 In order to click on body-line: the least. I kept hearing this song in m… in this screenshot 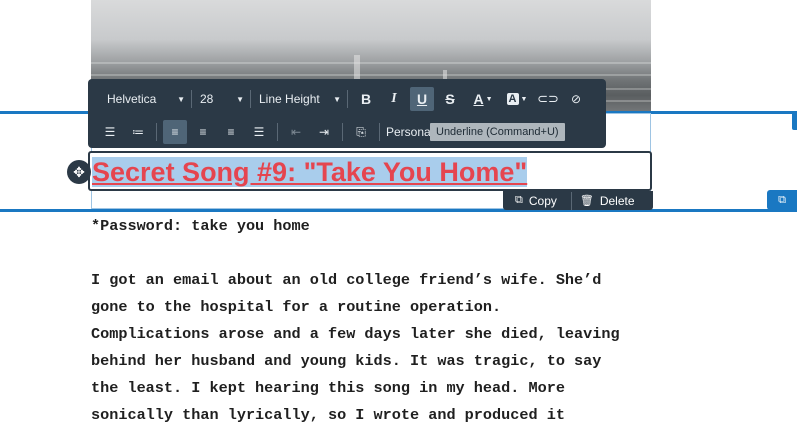, I will do `click(328, 388)`.